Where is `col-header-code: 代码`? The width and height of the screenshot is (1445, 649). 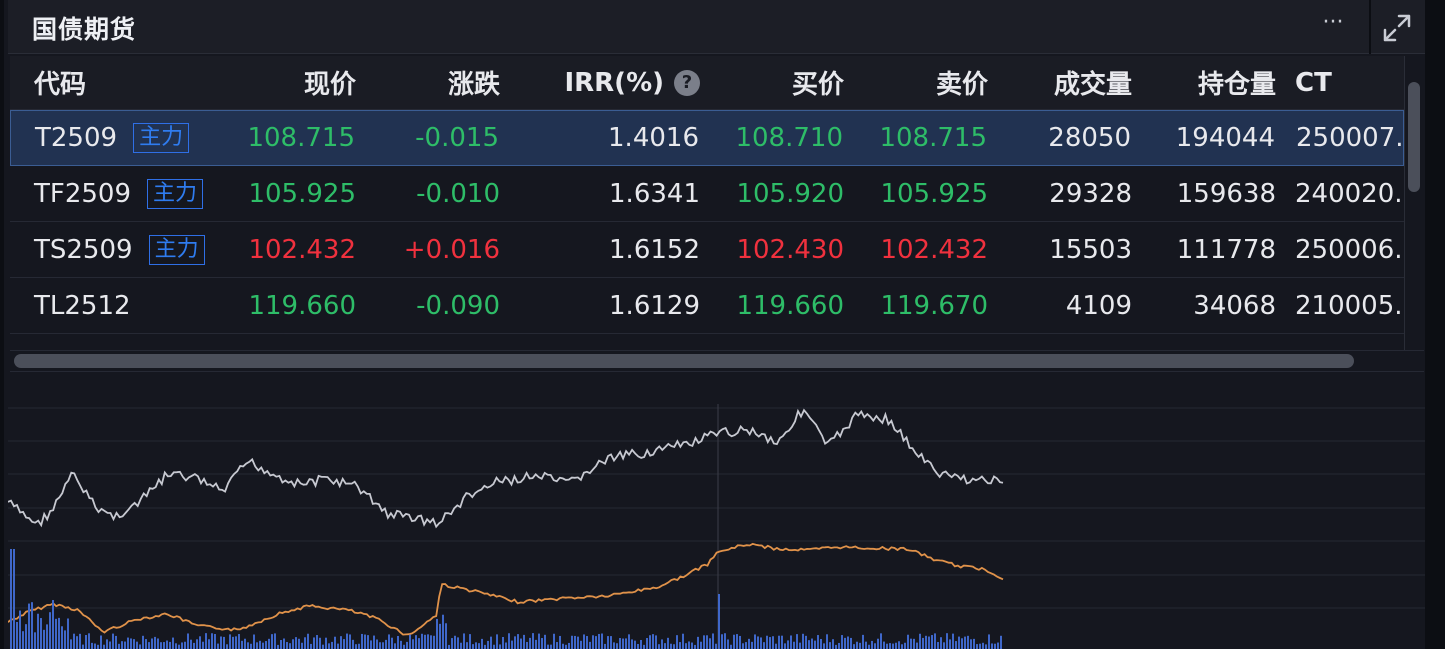 col-header-code: 代码 is located at coordinates (60, 82).